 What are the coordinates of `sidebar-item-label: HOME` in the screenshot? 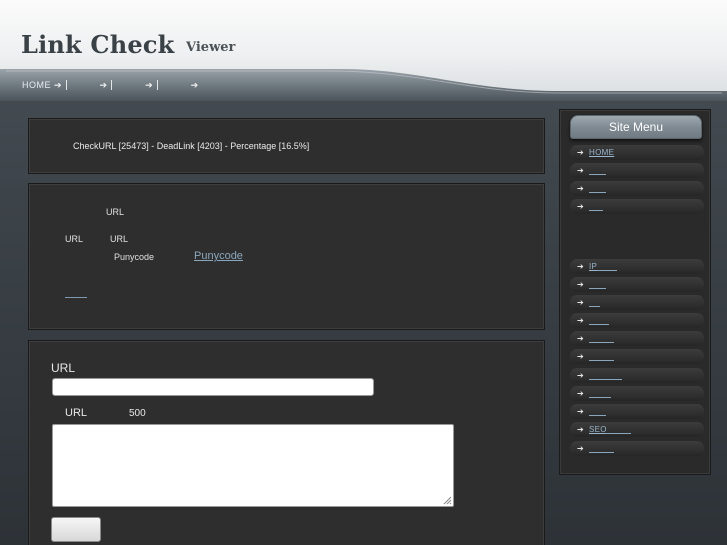 It's located at (602, 152).